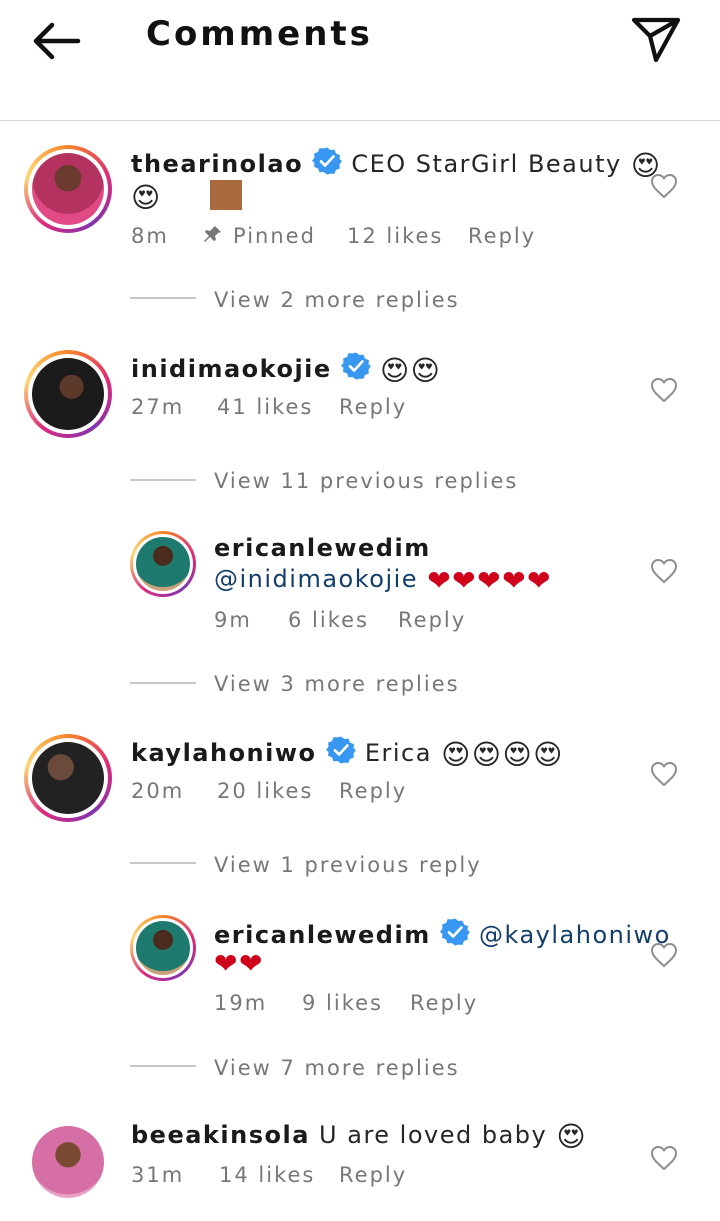 The image size is (720, 1221). Describe the element at coordinates (274, 236) in the screenshot. I see `pinned-label: Pinned` at that location.